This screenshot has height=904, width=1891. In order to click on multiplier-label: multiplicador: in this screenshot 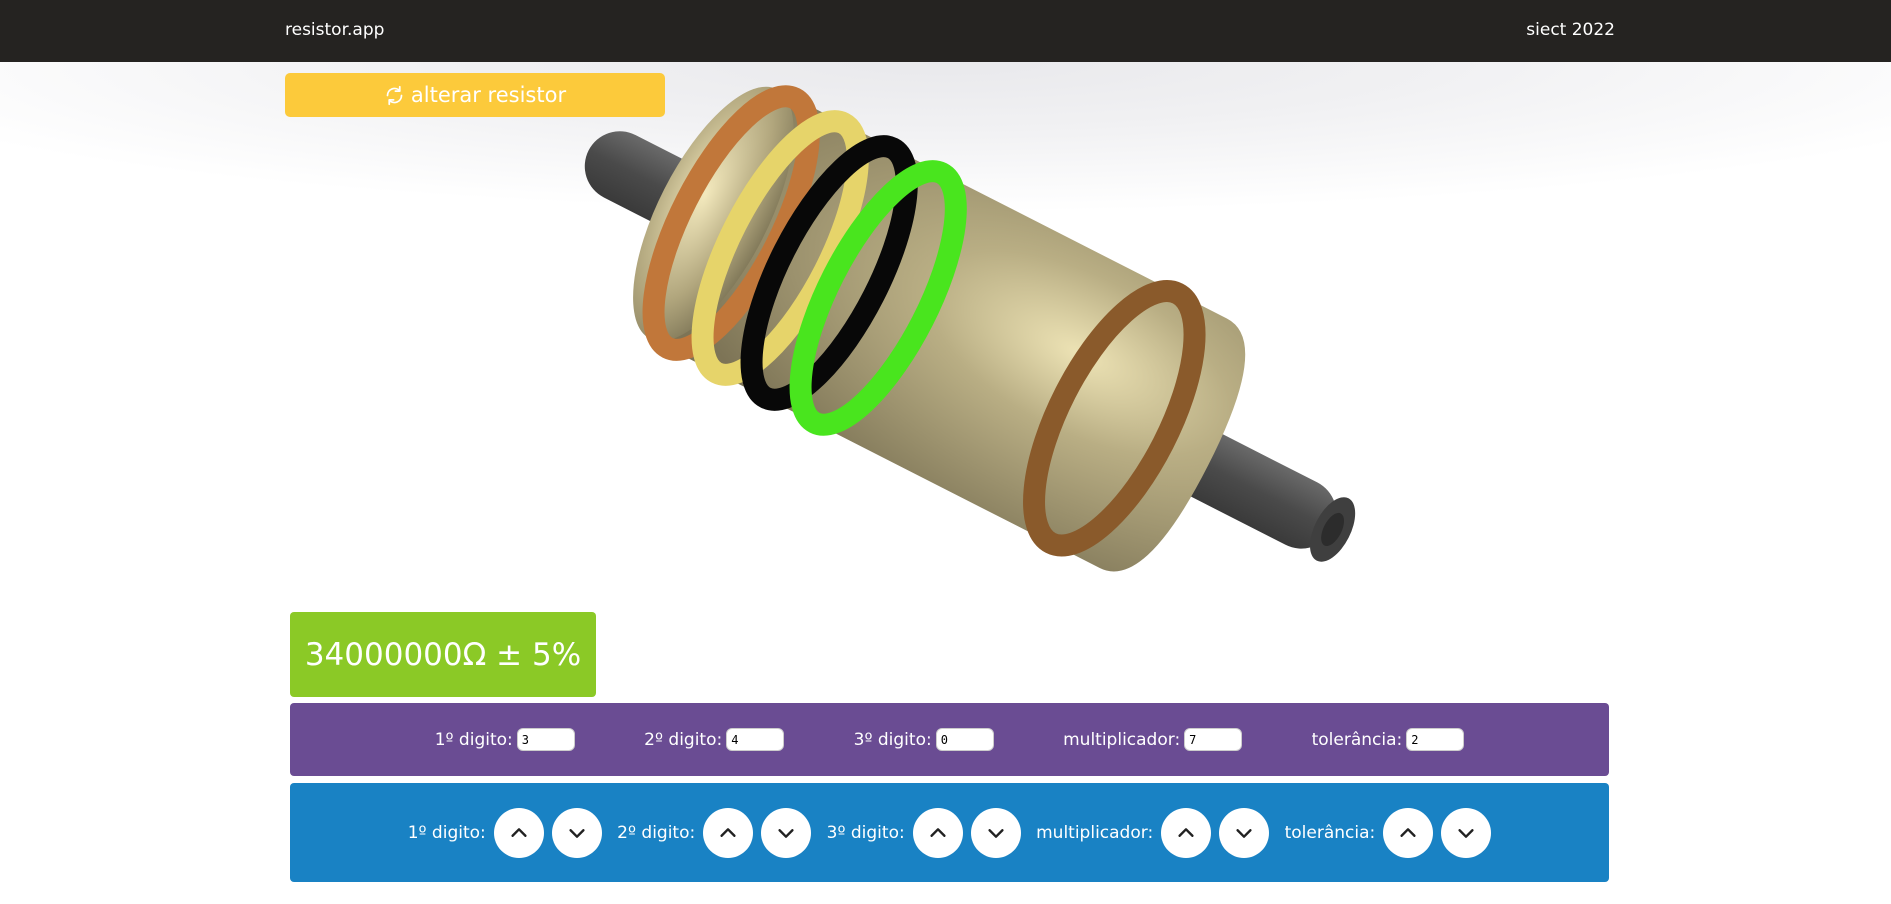, I will do `click(1122, 739)`.